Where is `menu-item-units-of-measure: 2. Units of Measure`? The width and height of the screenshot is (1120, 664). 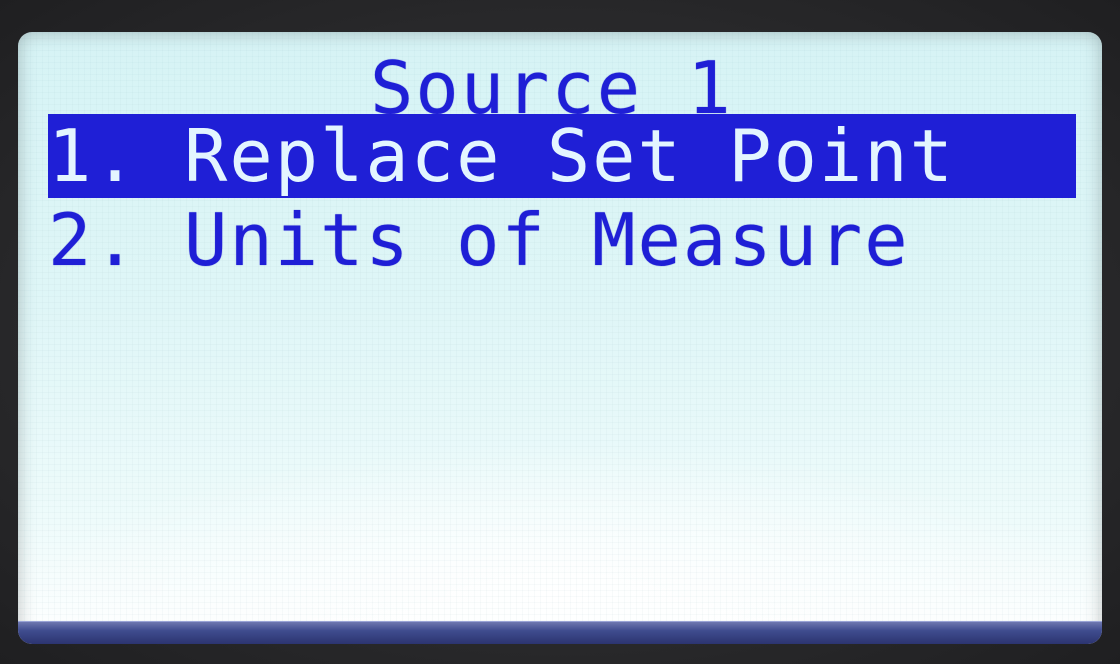
menu-item-units-of-measure: 2. Units of Measure is located at coordinates (562, 240).